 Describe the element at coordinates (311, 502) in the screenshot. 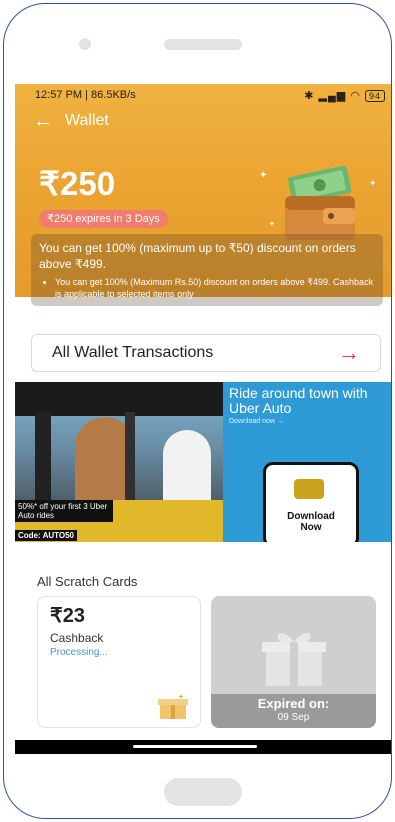

I see `phone-mockup: Download Now` at that location.